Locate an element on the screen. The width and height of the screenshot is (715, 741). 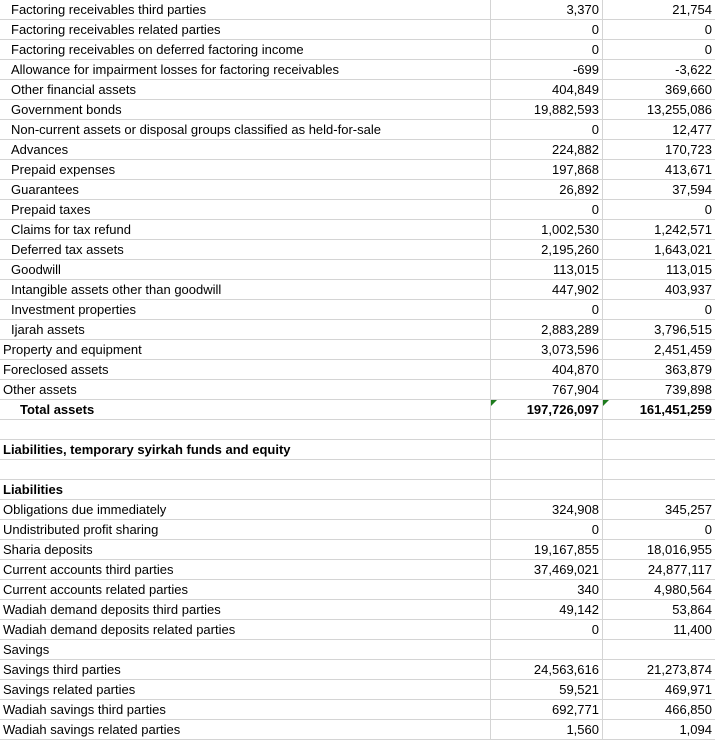
value-cell-prior: 369,660 is located at coordinates (659, 89).